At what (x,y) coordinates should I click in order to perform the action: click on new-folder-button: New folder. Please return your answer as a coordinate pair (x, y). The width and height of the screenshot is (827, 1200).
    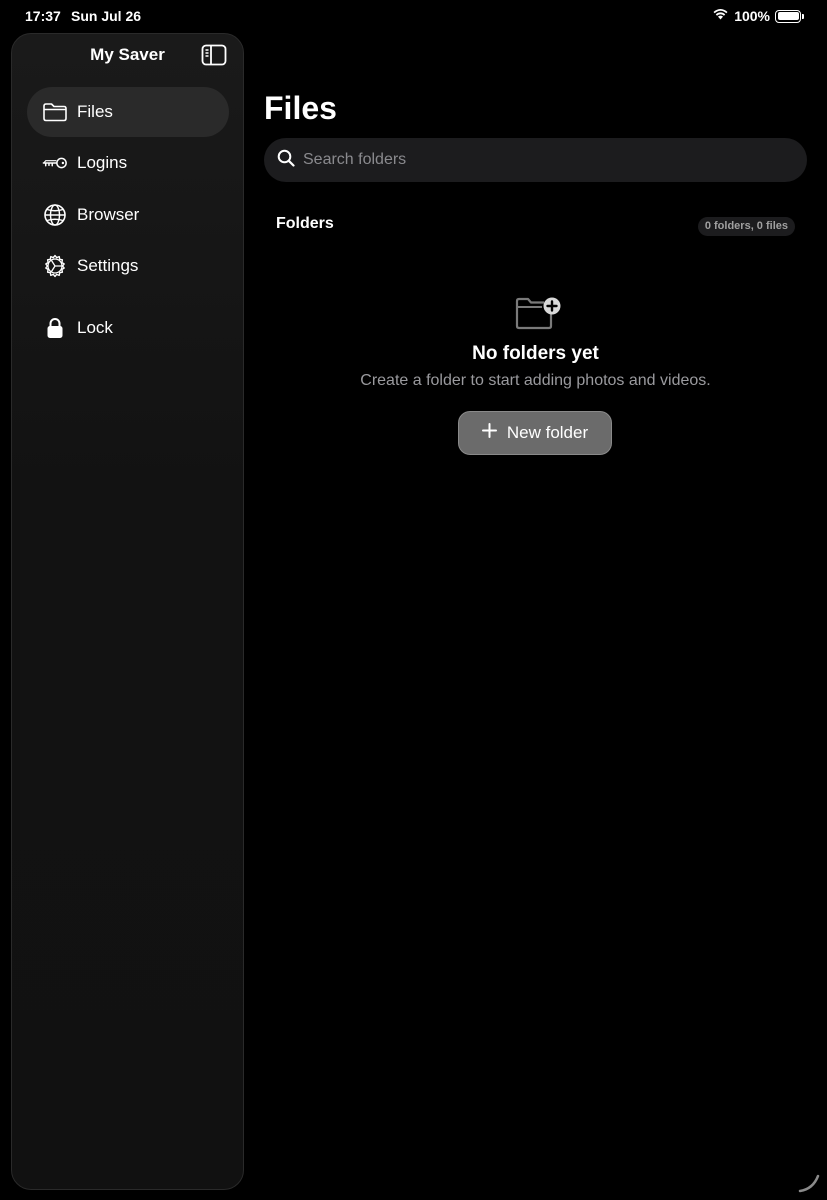
    Looking at the image, I should click on (535, 433).